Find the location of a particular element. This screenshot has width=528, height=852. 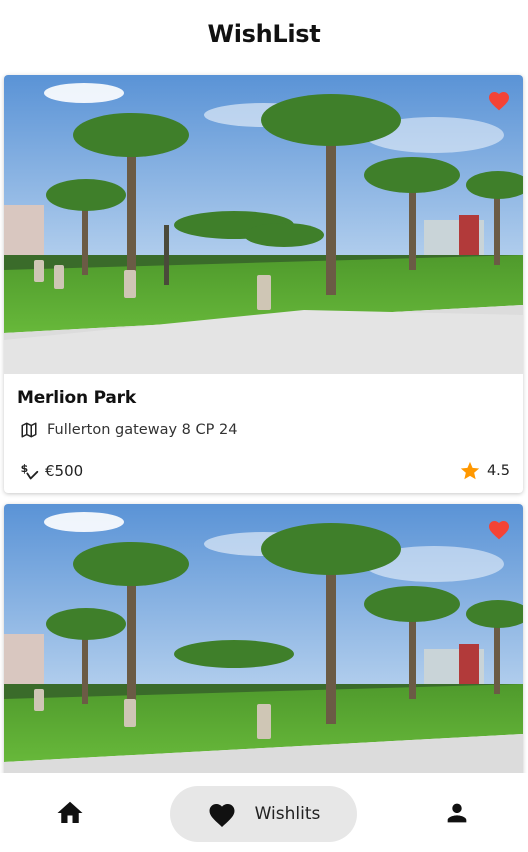

page-title: WishList is located at coordinates (264, 34).